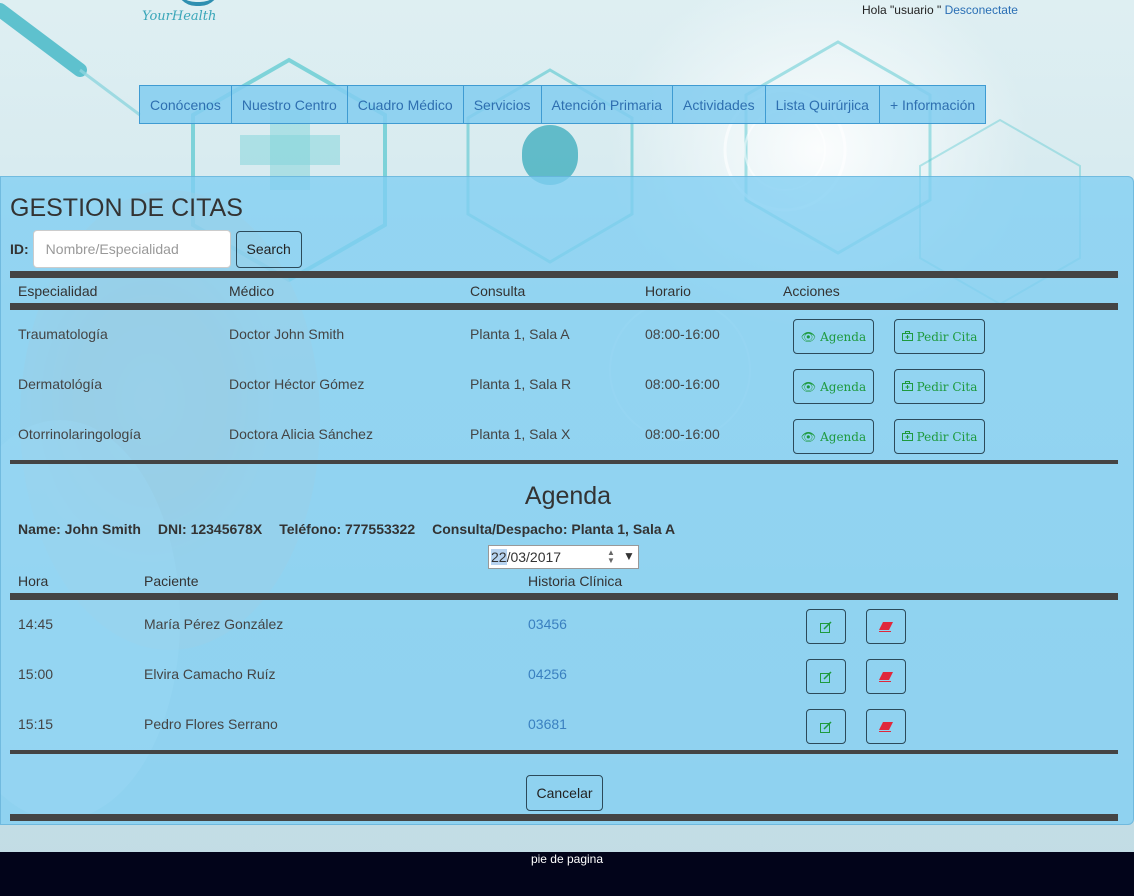 The width and height of the screenshot is (1134, 896). I want to click on header-hora: Hora, so click(33, 581).